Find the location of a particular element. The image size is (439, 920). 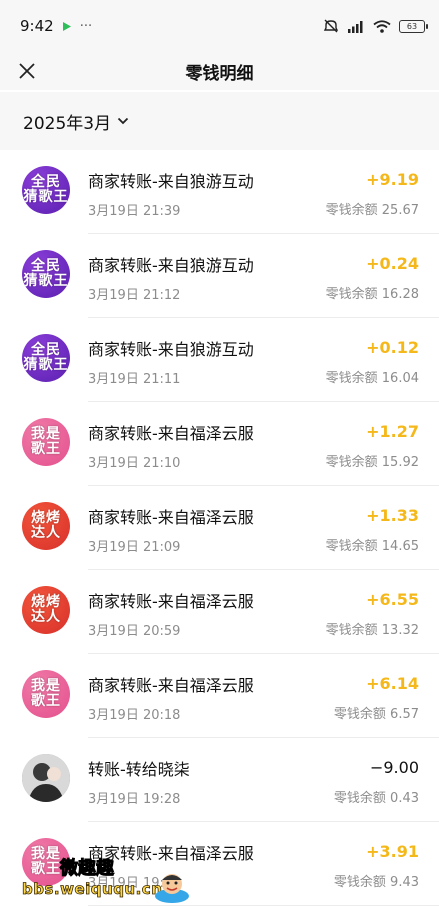

transaction-amount: −9.00 is located at coordinates (394, 767).